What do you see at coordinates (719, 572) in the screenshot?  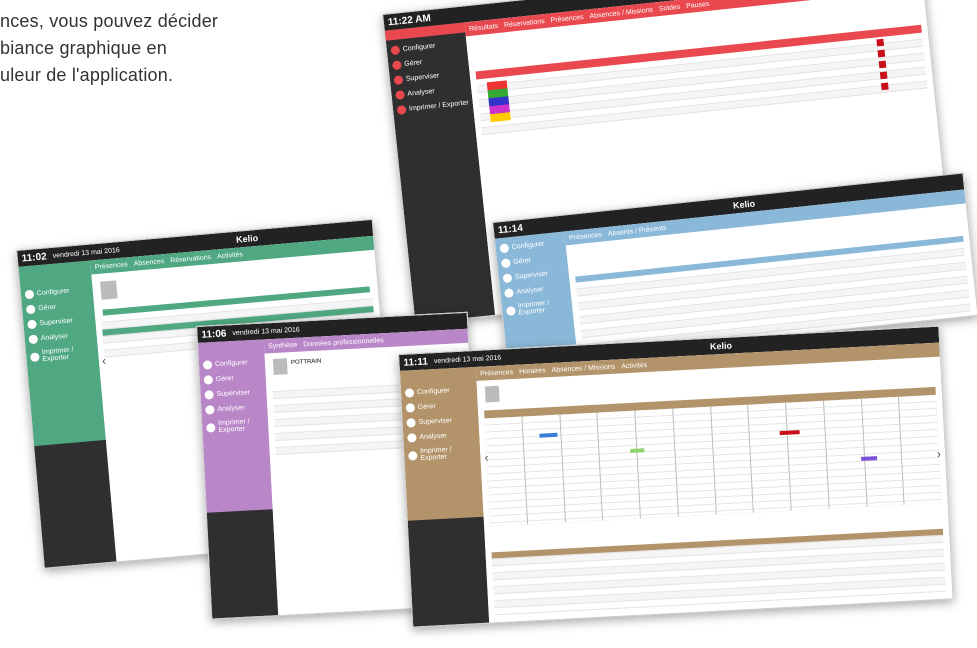 I see `bottom-table` at bounding box center [719, 572].